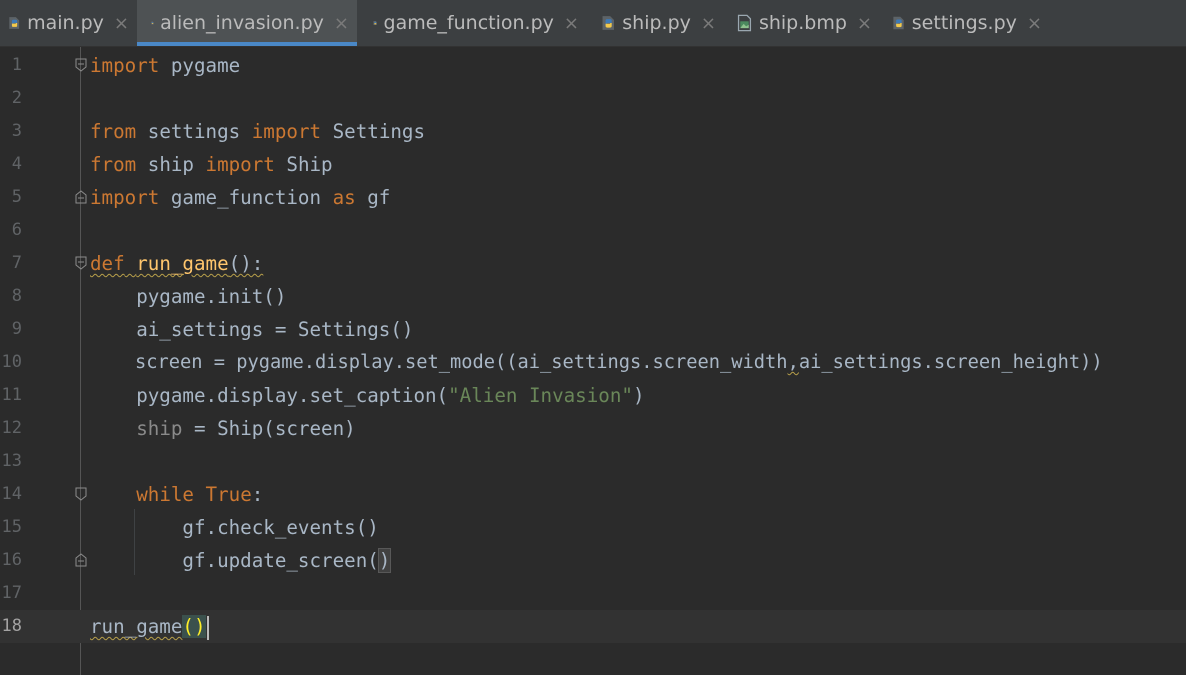 The height and width of the screenshot is (675, 1186). I want to click on line-number: 5, so click(16, 197).